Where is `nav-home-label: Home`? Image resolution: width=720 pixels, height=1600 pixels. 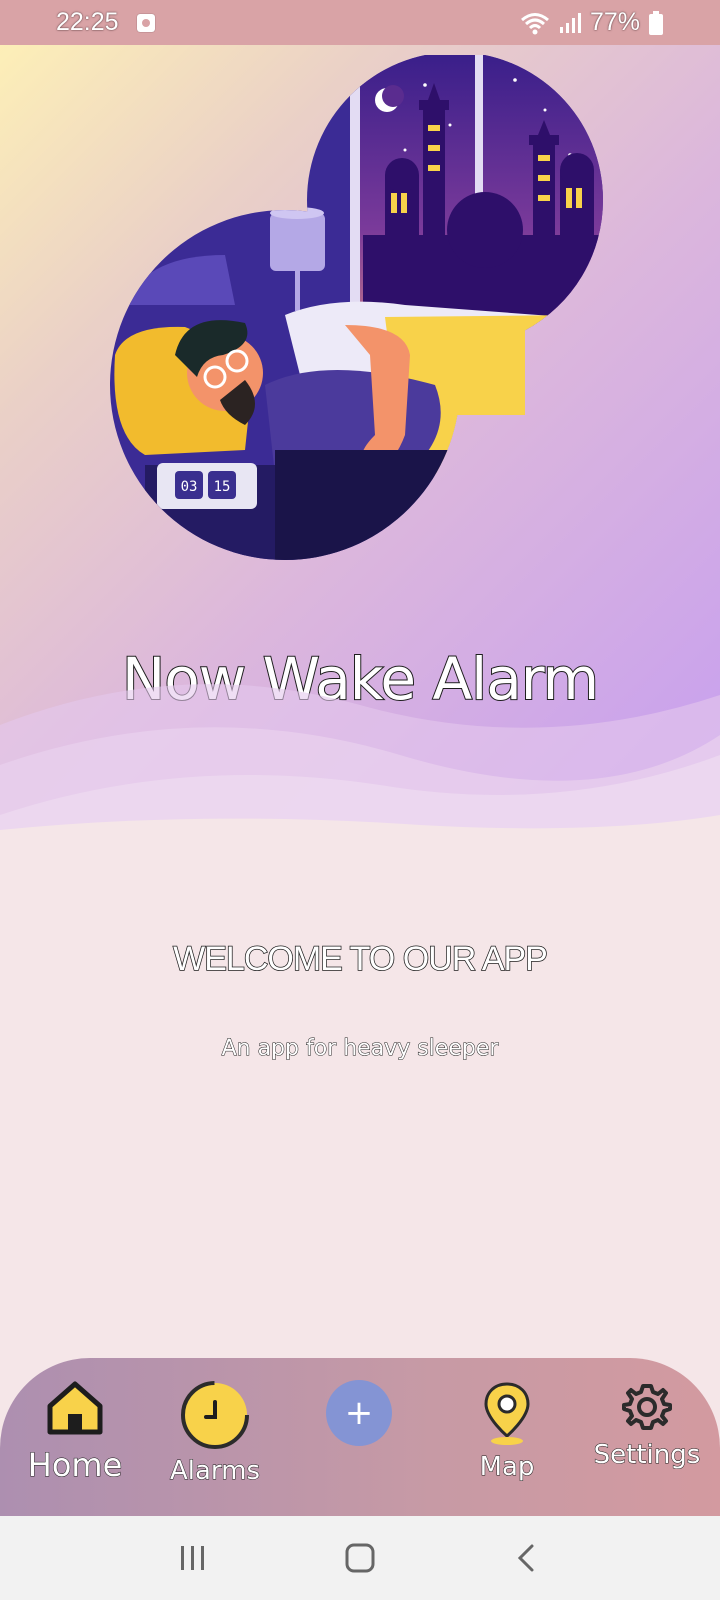
nav-home-label: Home is located at coordinates (75, 1465).